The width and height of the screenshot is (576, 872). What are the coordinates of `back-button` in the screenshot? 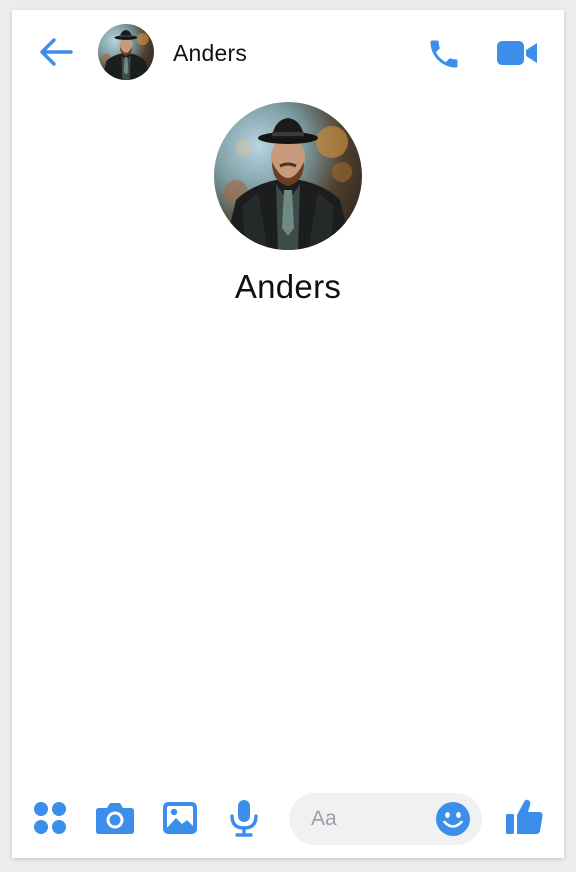 It's located at (56, 52).